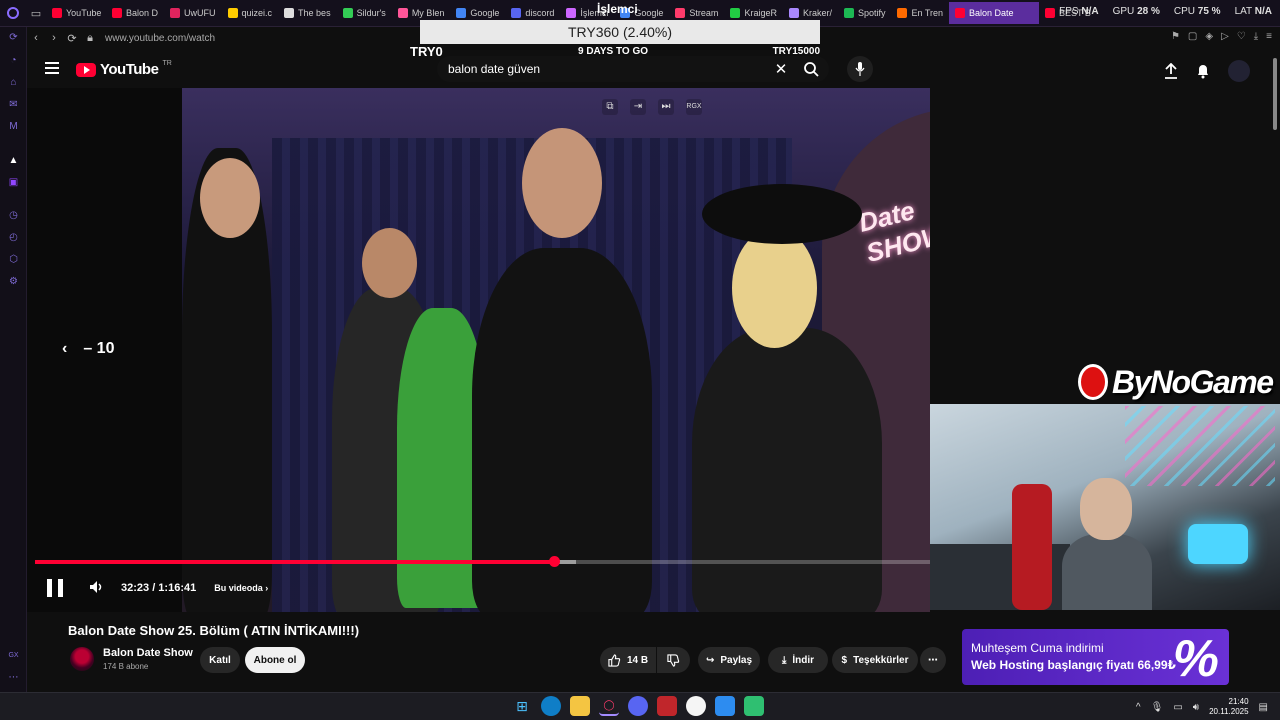 The height and width of the screenshot is (720, 1280). I want to click on tab-label: My Blen, so click(428, 13).